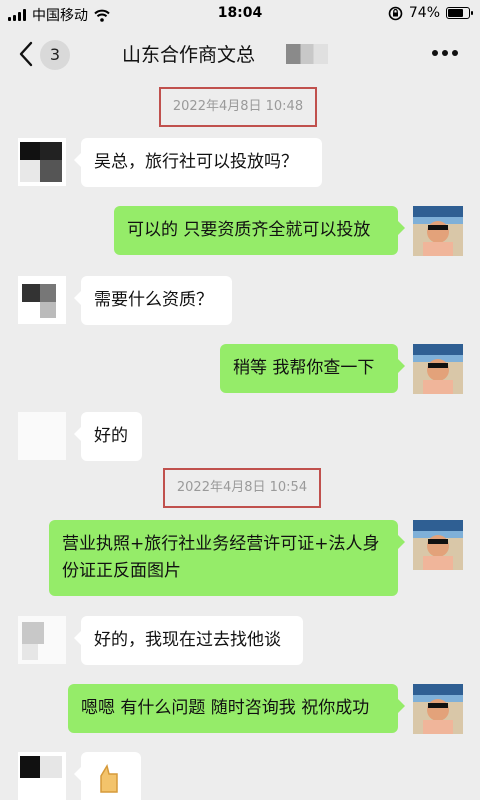  Describe the element at coordinates (198, 162) in the screenshot. I see `incoming-message: 吴总，旅行社可以投放吗？` at that location.